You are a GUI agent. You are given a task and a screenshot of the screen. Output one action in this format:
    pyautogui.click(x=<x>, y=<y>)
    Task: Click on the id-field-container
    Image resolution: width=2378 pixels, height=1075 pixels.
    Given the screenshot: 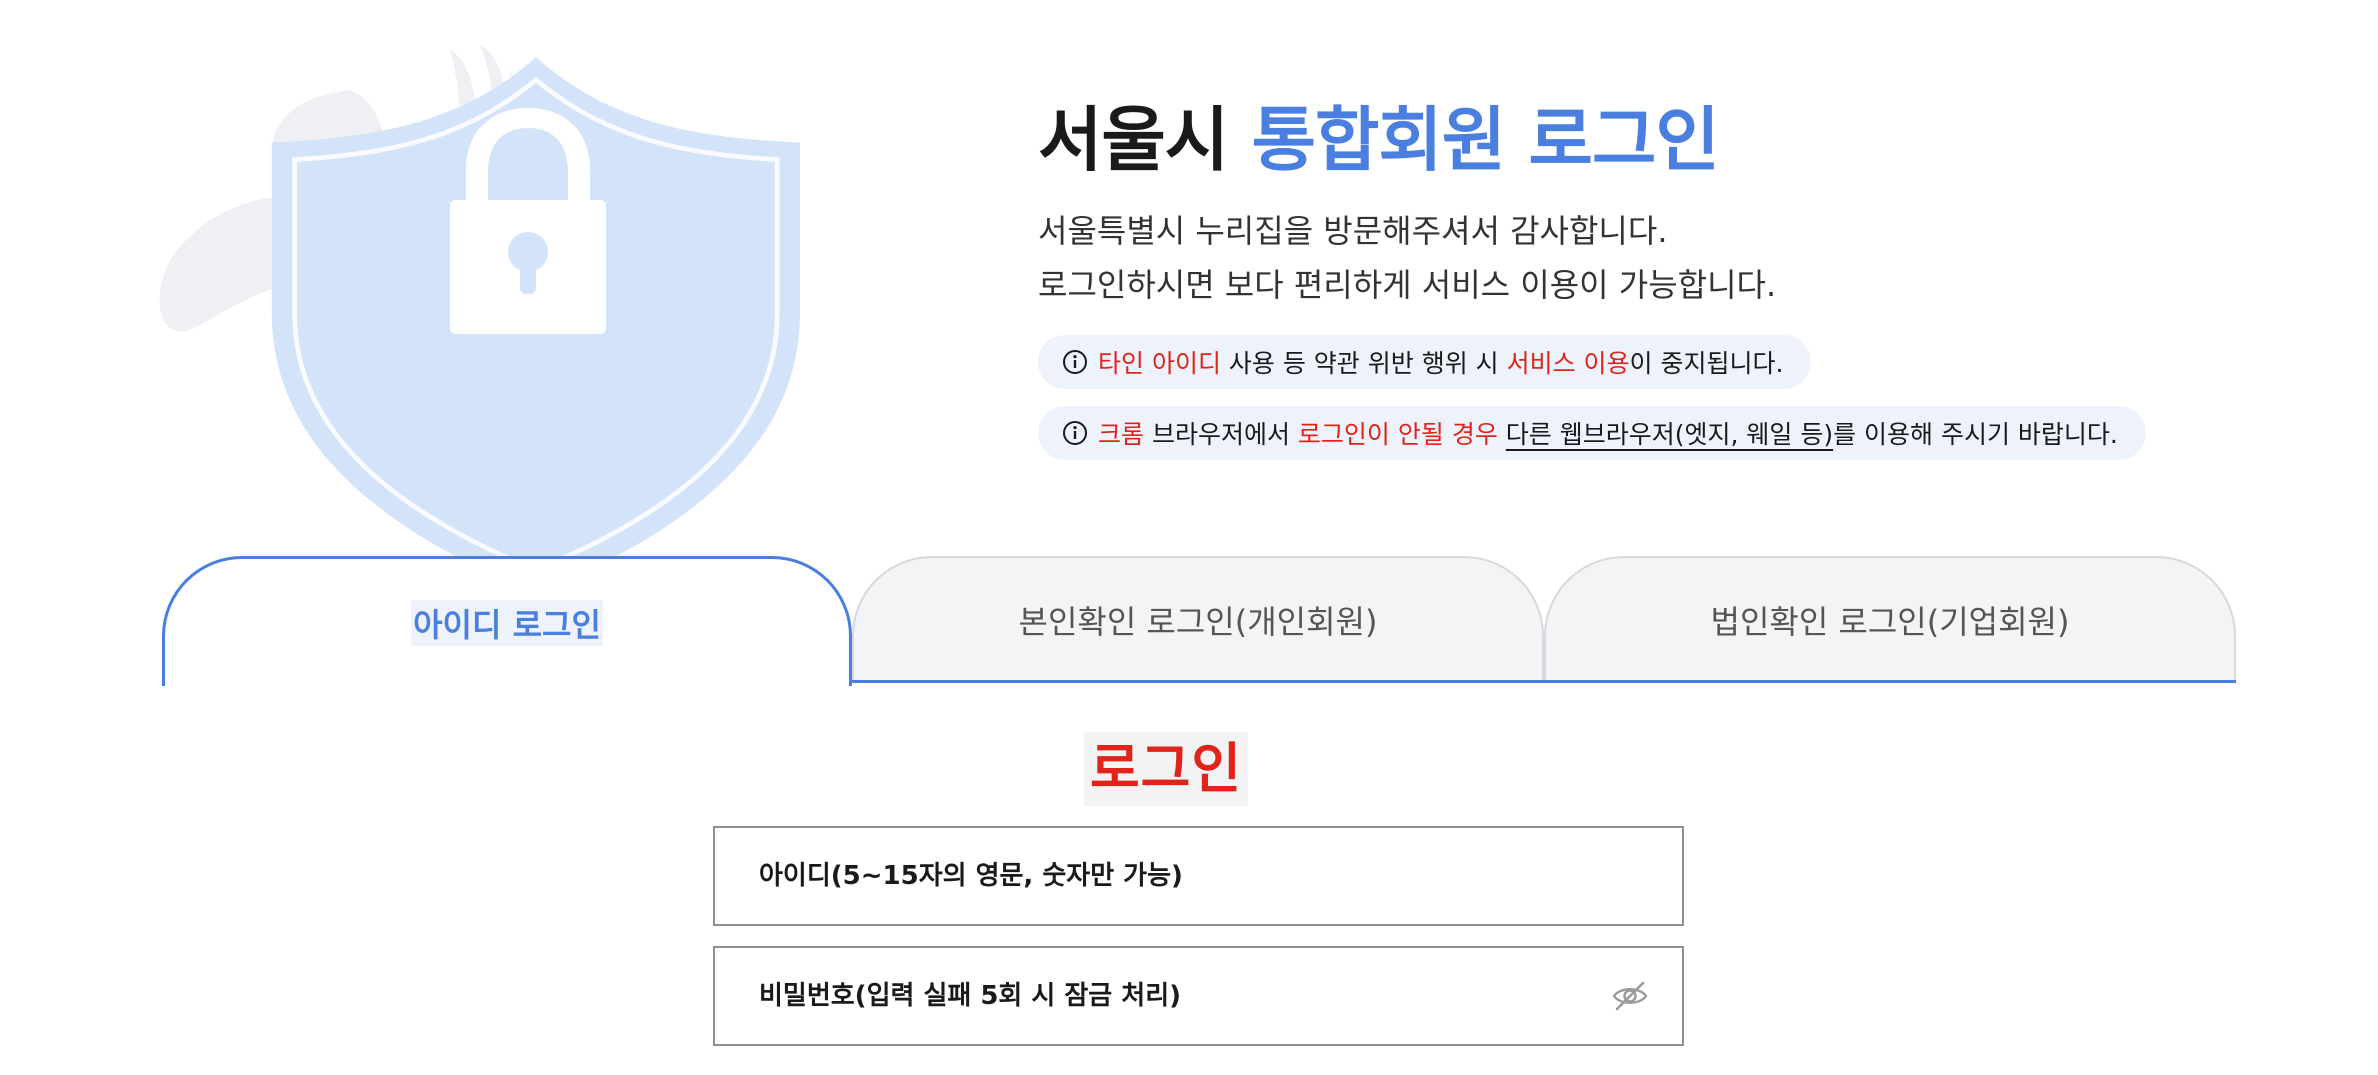 What is the action you would take?
    pyautogui.click(x=1198, y=876)
    